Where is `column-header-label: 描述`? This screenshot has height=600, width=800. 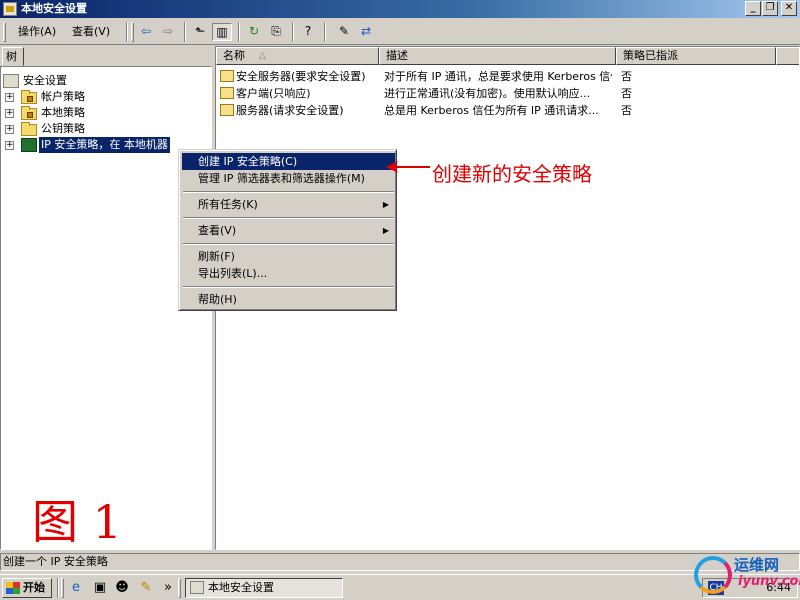 column-header-label: 描述 is located at coordinates (397, 55).